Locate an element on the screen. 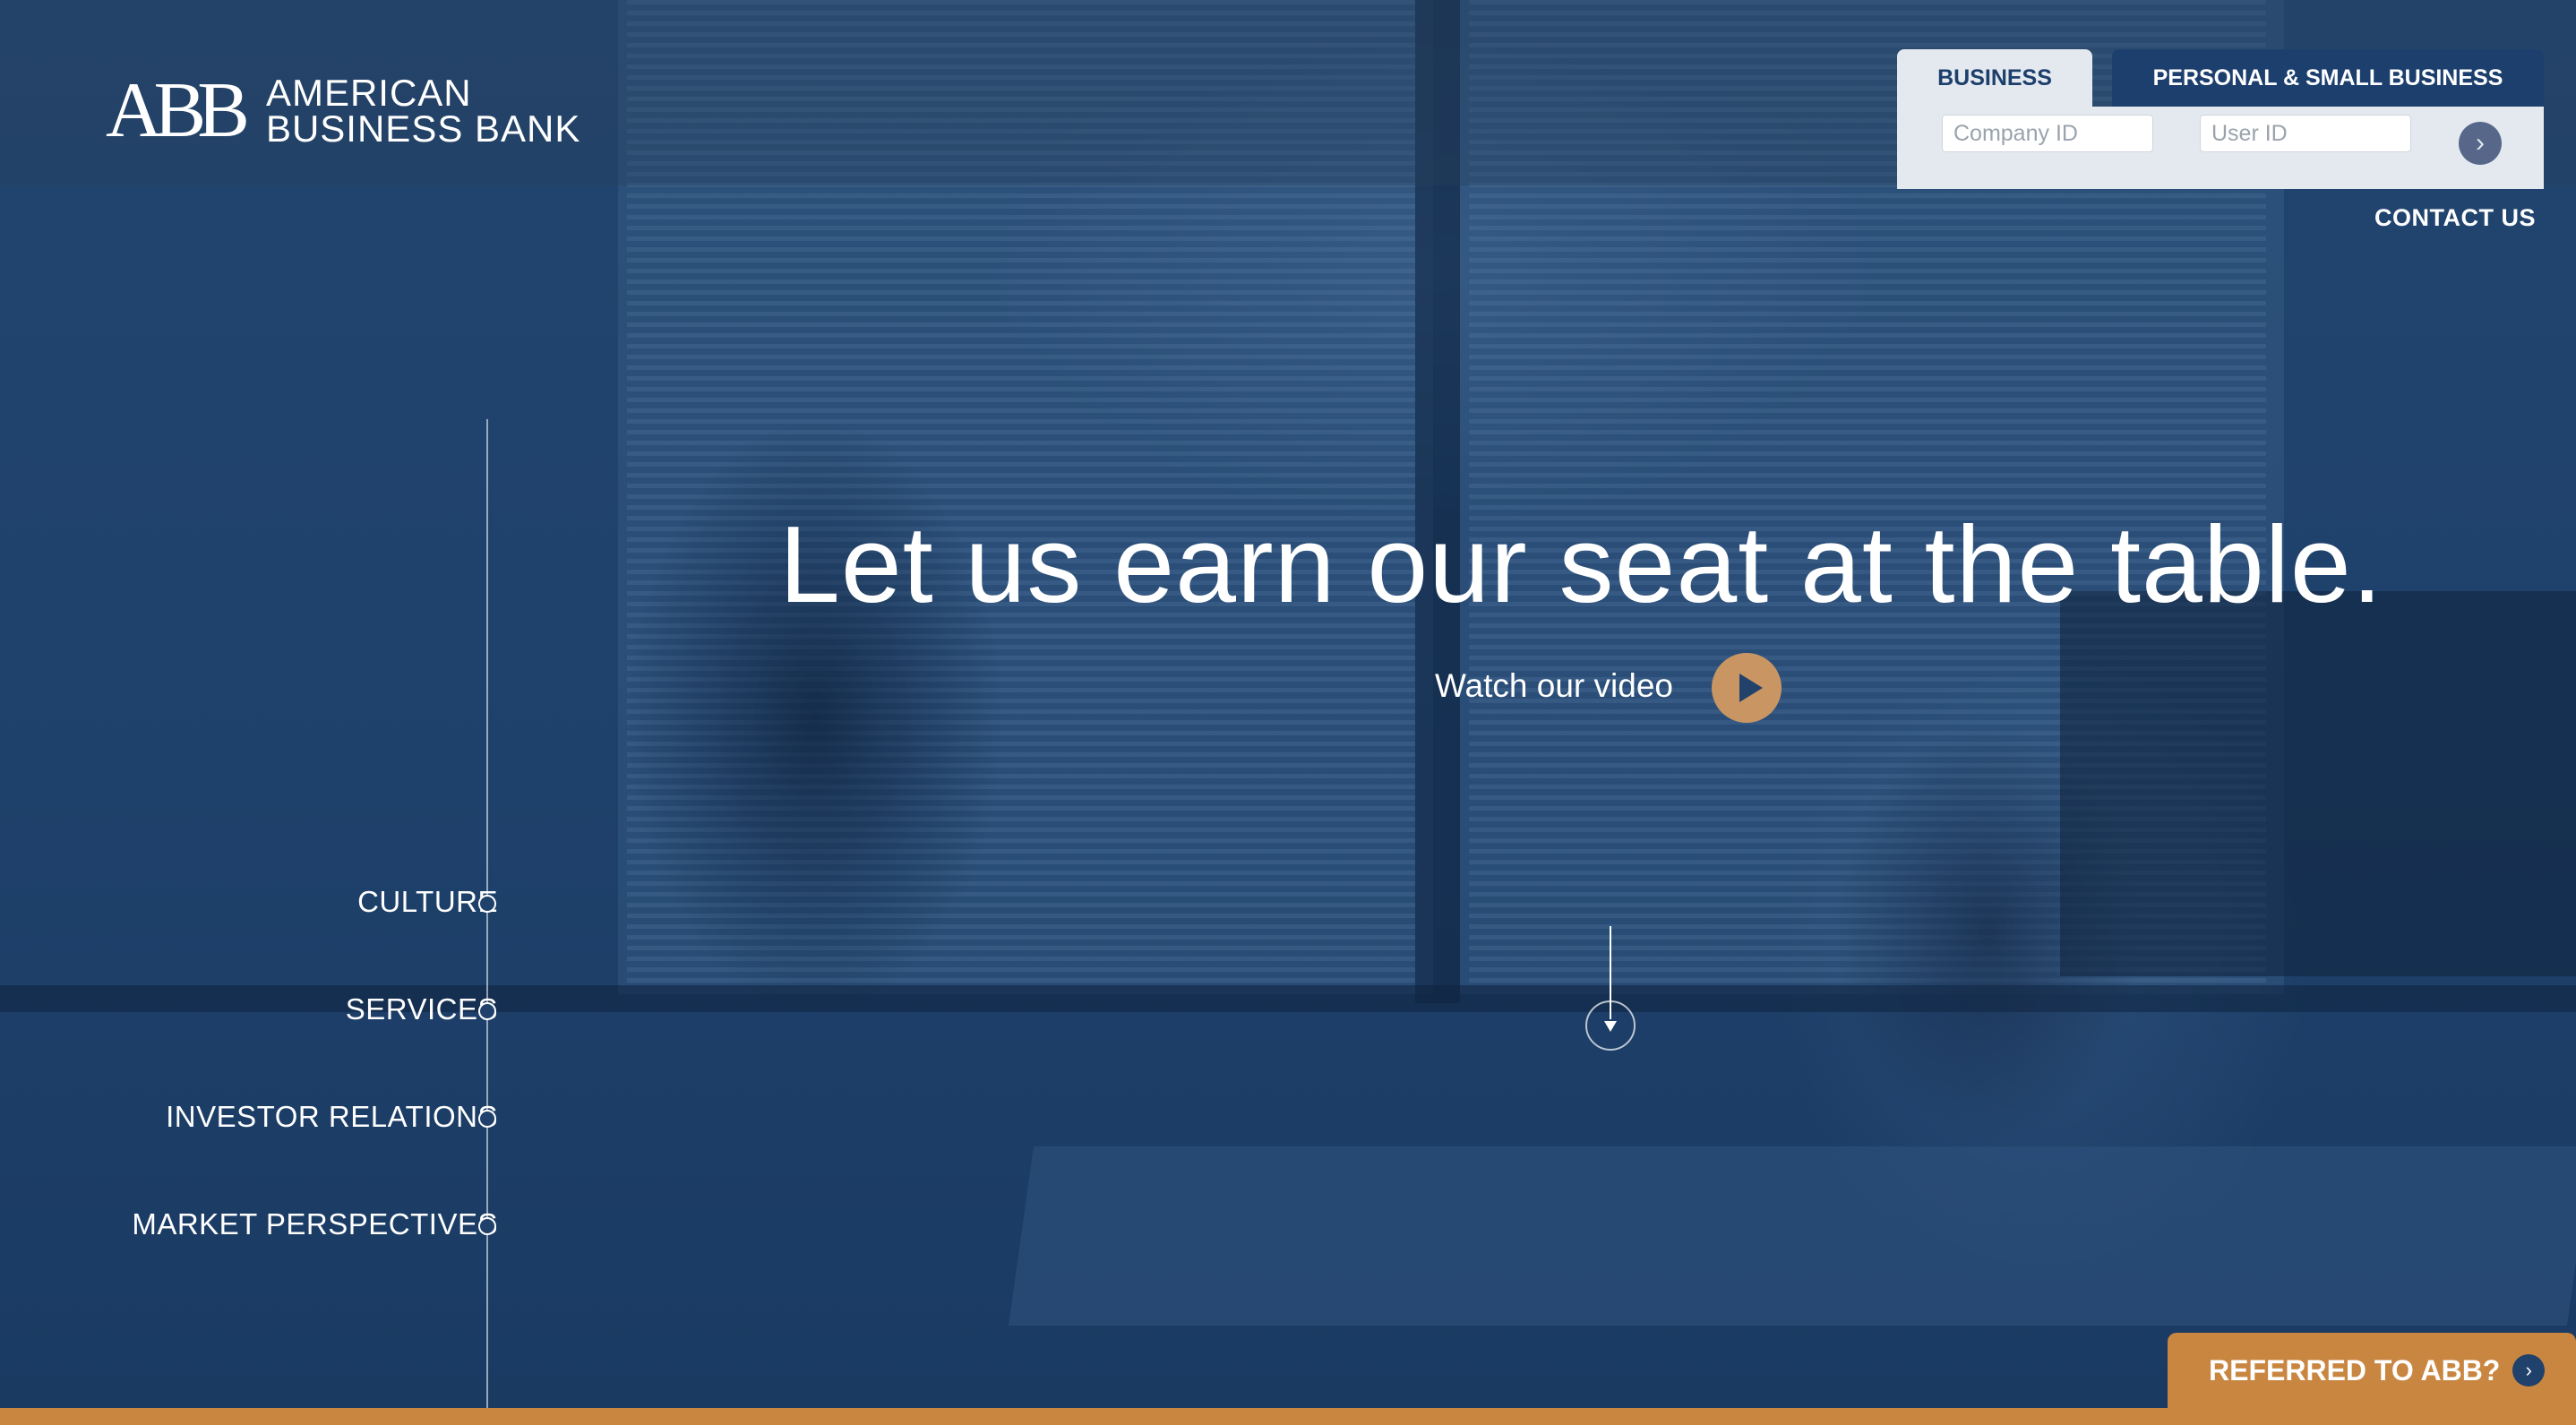 Image resolution: width=2576 pixels, height=1425 pixels. logo-wordmark: AMERICAN BUSINESS BANK is located at coordinates (423, 111).